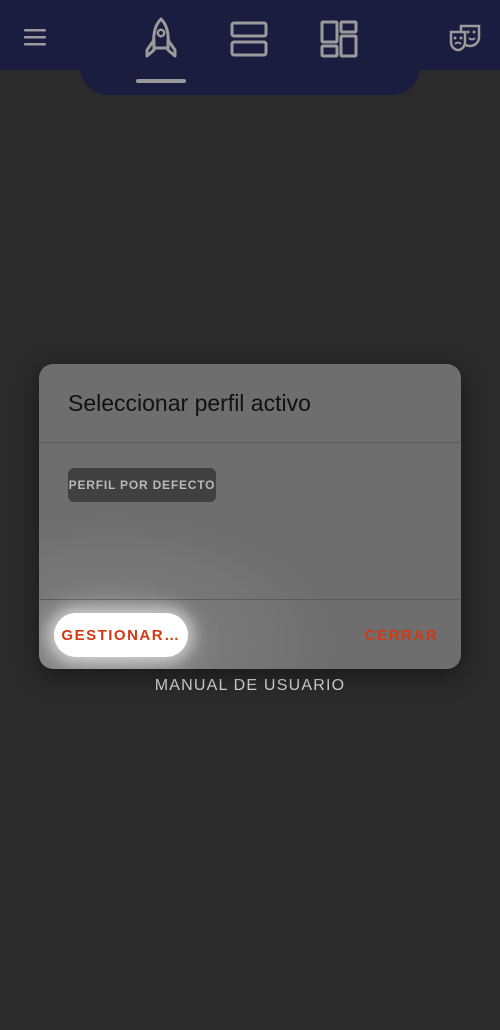 The width and height of the screenshot is (500, 1030). What do you see at coordinates (249, 39) in the screenshot?
I see `rows-icon` at bounding box center [249, 39].